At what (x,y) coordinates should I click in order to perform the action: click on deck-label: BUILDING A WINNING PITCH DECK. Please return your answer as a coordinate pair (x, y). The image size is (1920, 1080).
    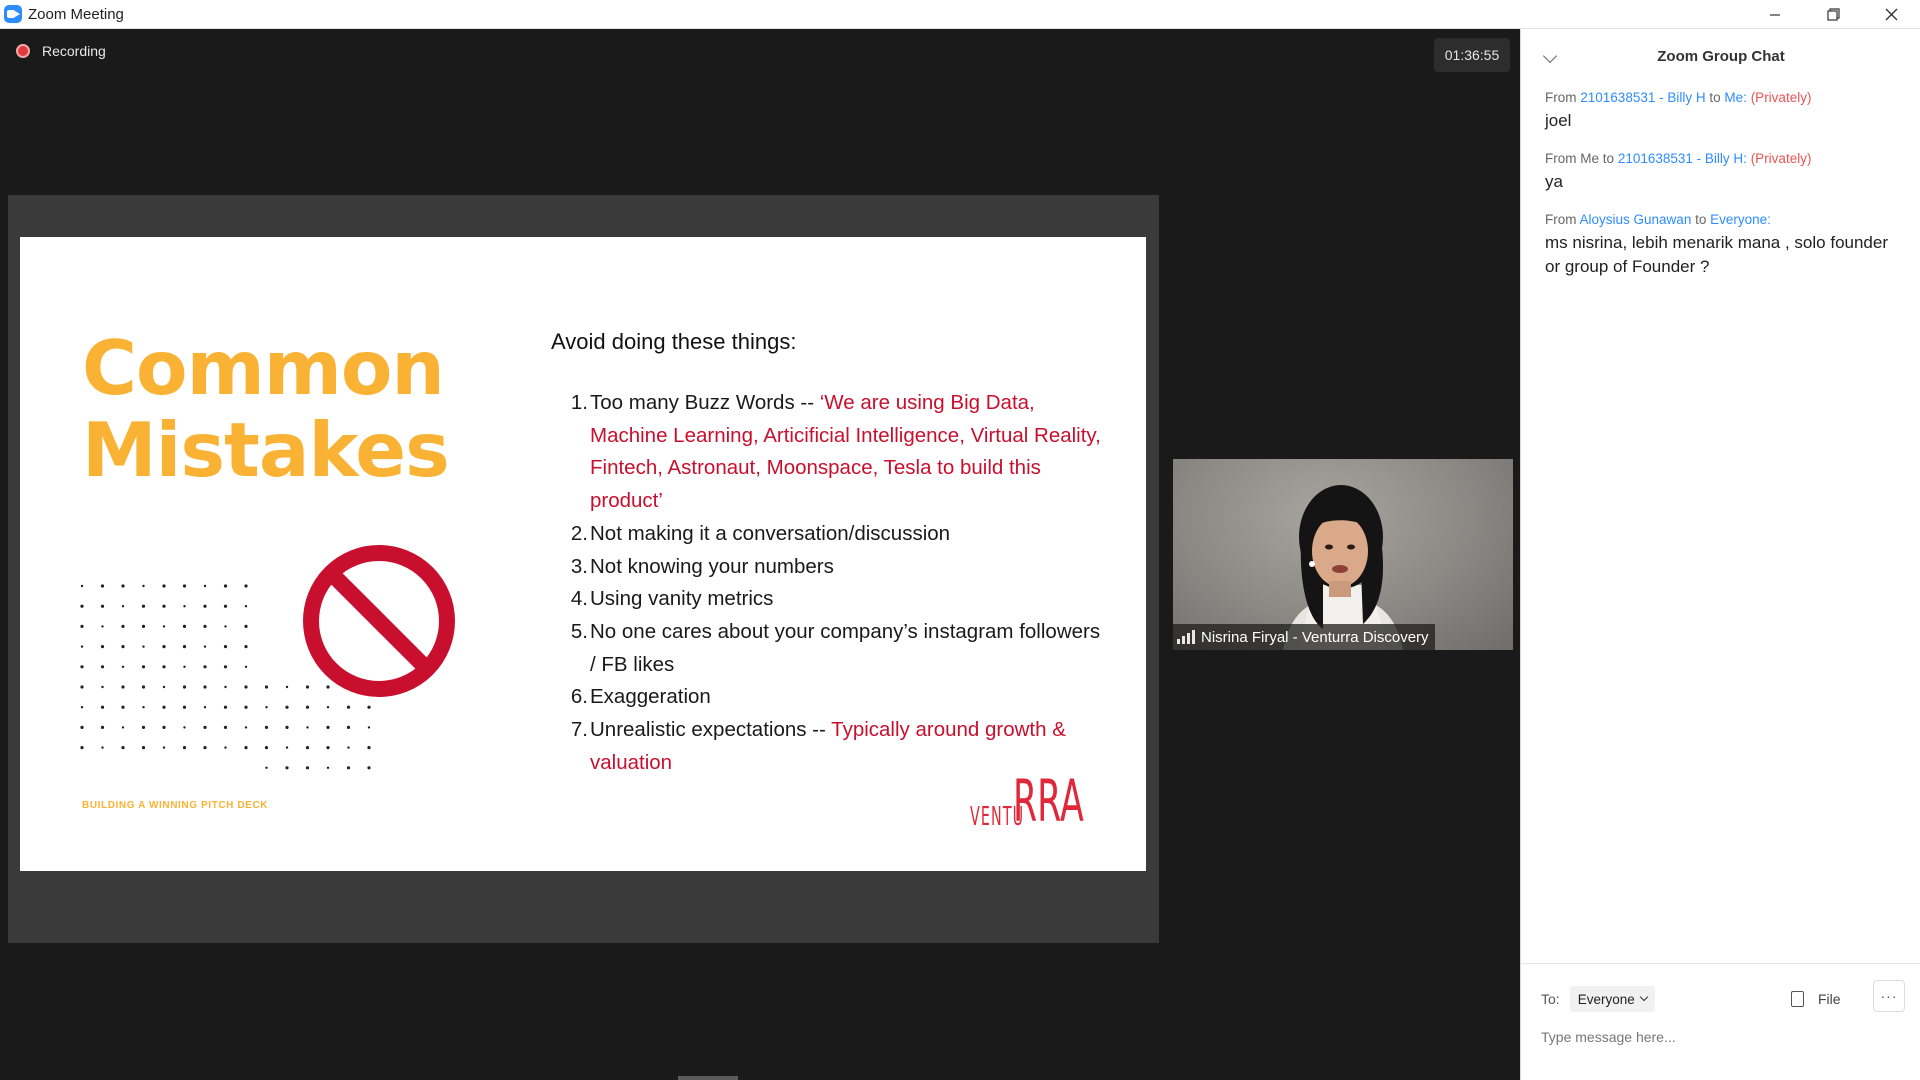
    Looking at the image, I should click on (175, 805).